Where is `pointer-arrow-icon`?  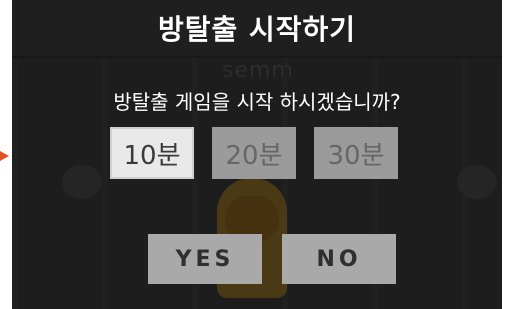 pointer-arrow-icon is located at coordinates (4, 156).